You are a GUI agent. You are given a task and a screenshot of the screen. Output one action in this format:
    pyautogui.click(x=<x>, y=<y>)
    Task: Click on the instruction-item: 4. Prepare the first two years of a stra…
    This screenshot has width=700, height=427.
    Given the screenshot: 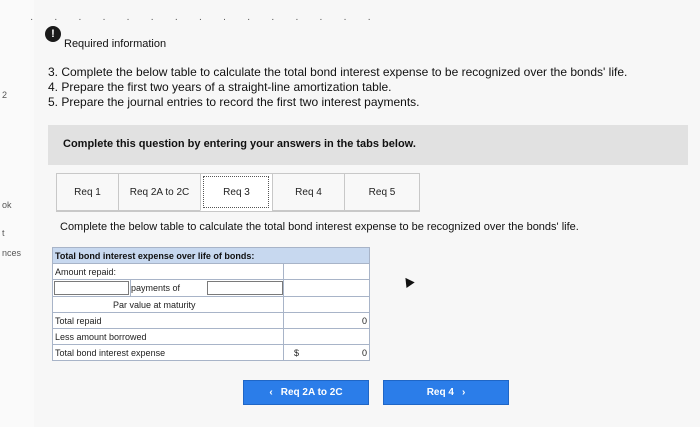 What is the action you would take?
    pyautogui.click(x=220, y=87)
    